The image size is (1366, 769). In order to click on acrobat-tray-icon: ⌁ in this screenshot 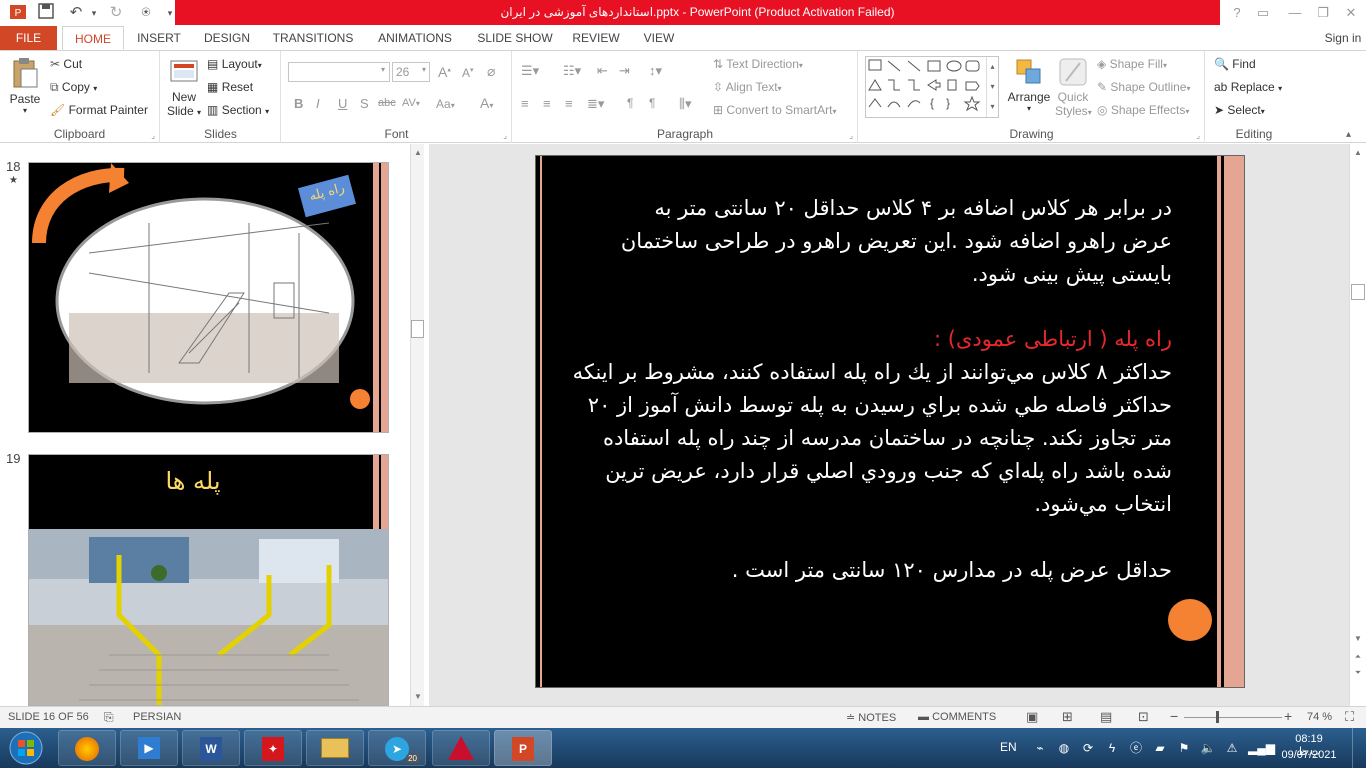, I will do `click(1040, 748)`.